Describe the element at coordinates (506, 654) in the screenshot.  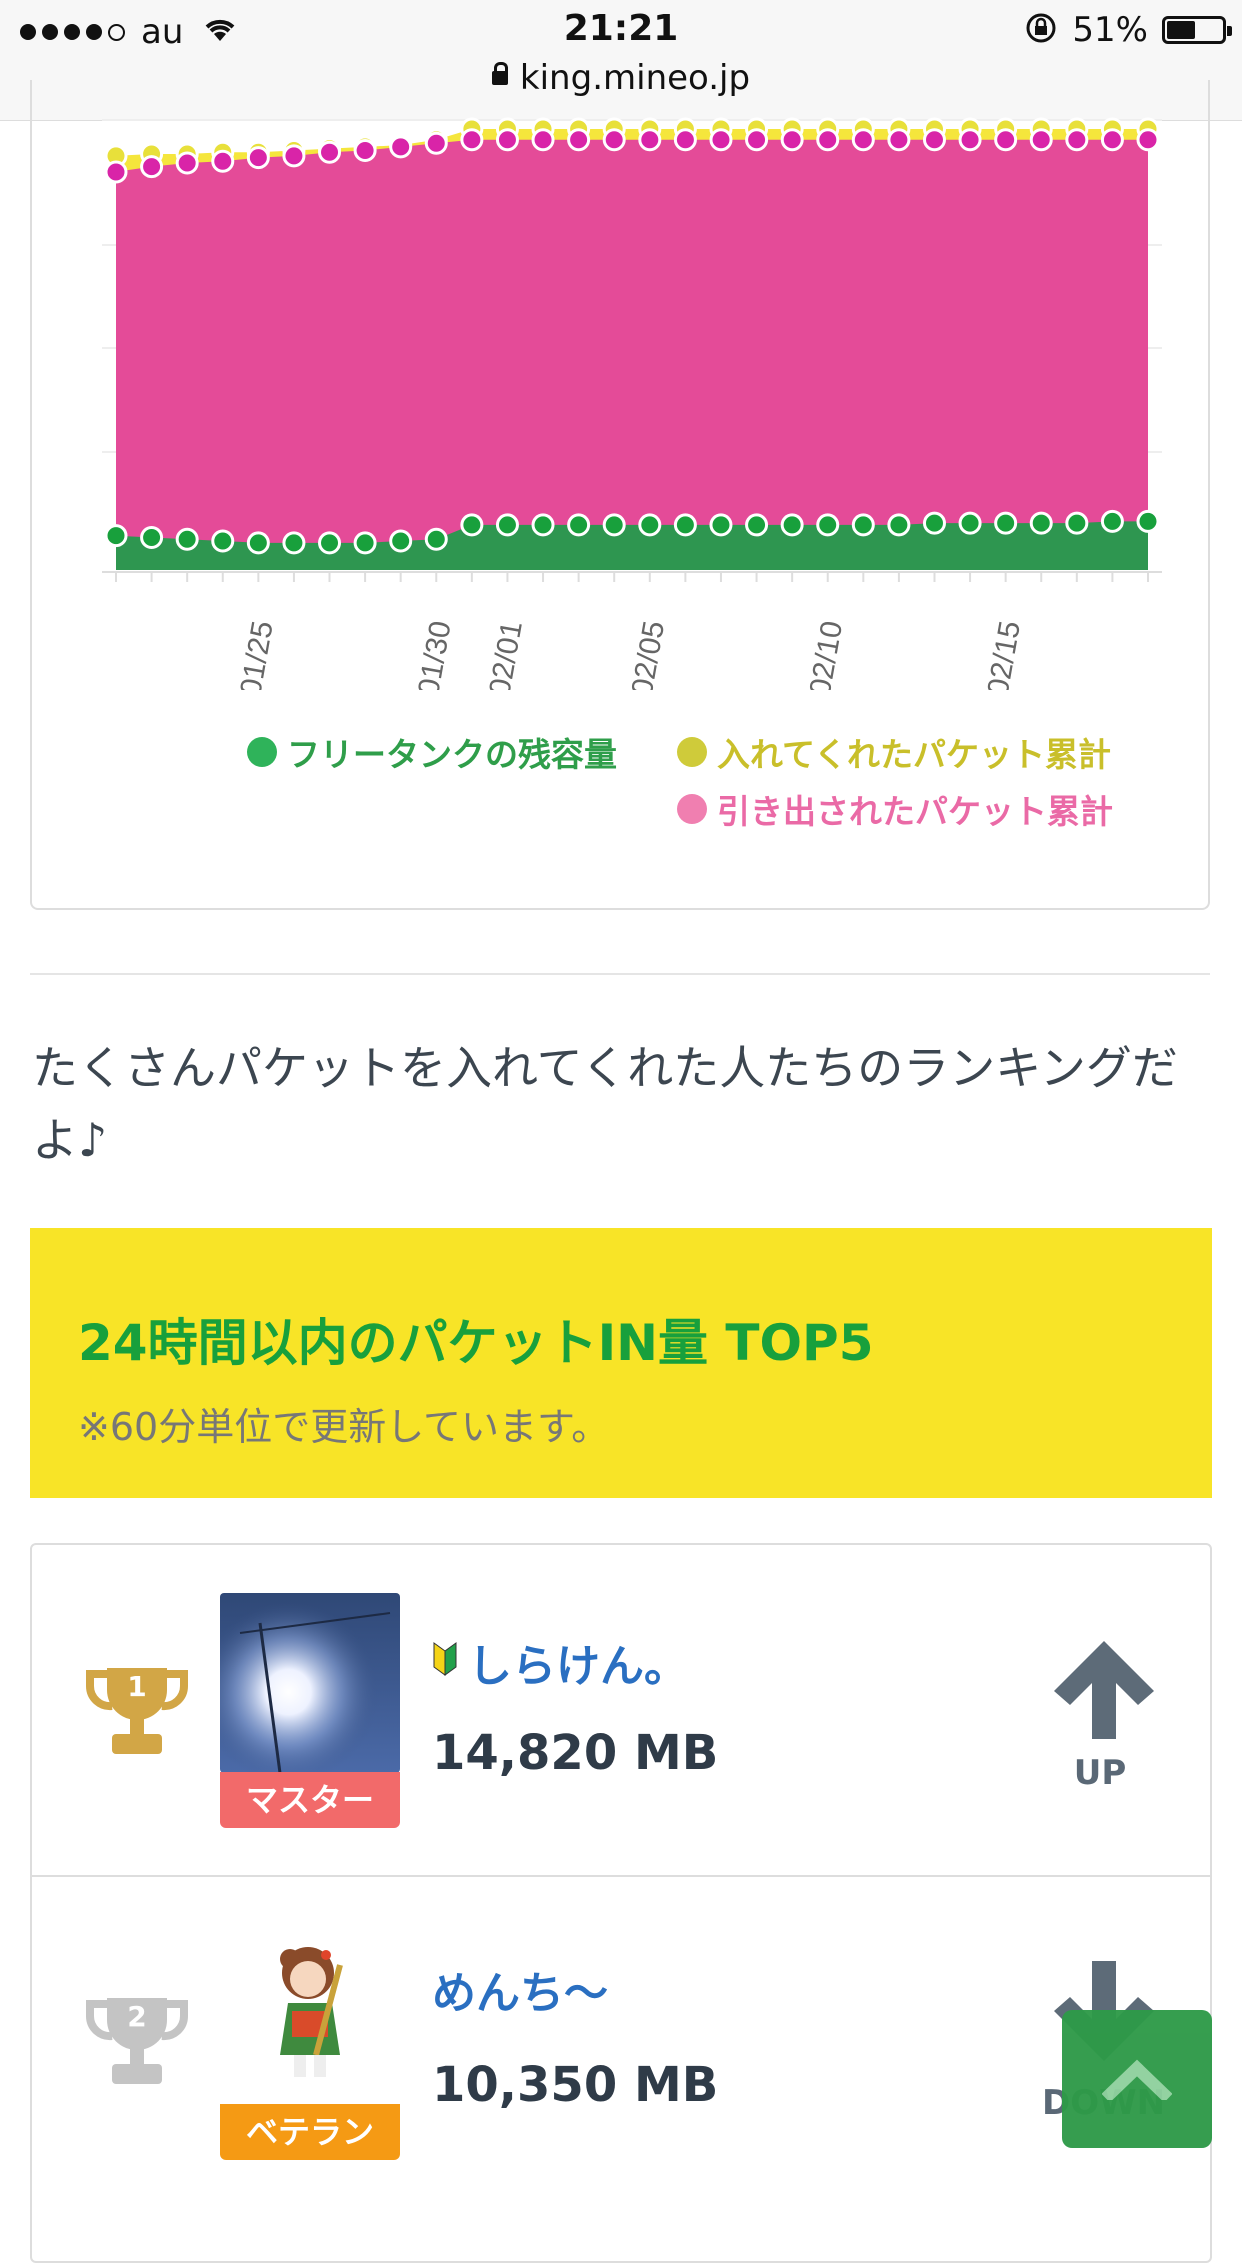
I see `x-tick-label: 02/01` at that location.